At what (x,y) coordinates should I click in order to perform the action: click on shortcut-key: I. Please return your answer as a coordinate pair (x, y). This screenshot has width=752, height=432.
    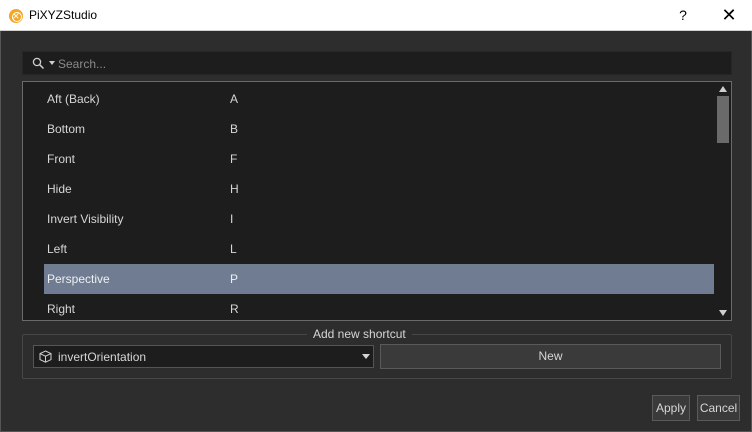
    Looking at the image, I should click on (232, 219).